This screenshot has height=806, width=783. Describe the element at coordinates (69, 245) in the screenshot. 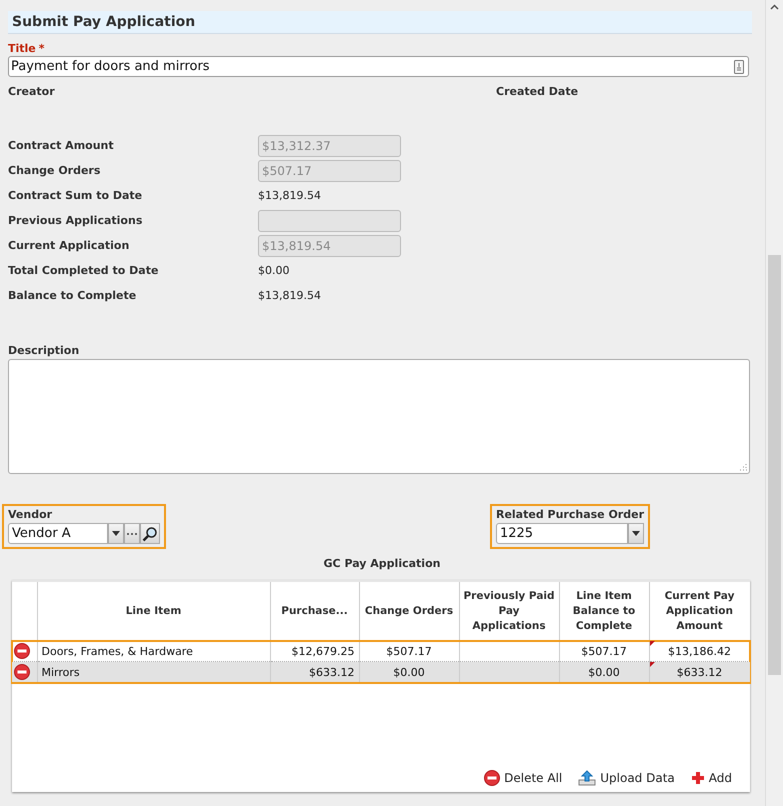

I see `field-label: Current Application` at that location.